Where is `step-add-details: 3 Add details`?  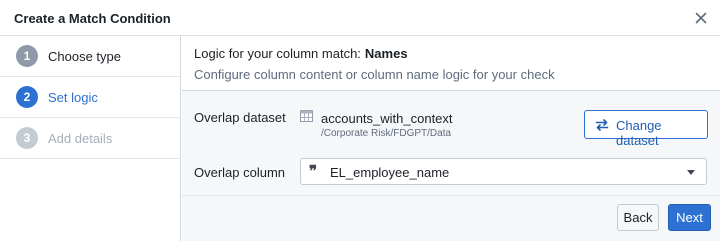
step-add-details: 3 Add details is located at coordinates (90, 138).